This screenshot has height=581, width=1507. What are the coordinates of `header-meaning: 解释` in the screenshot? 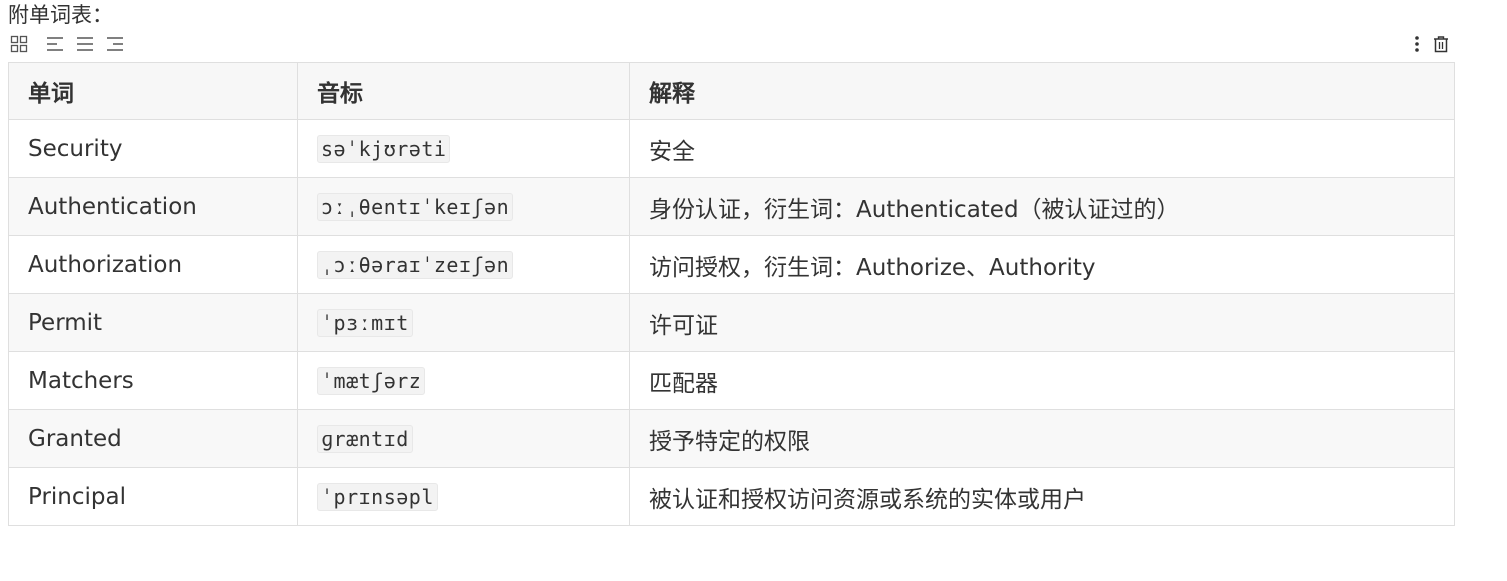 It's located at (1042, 91).